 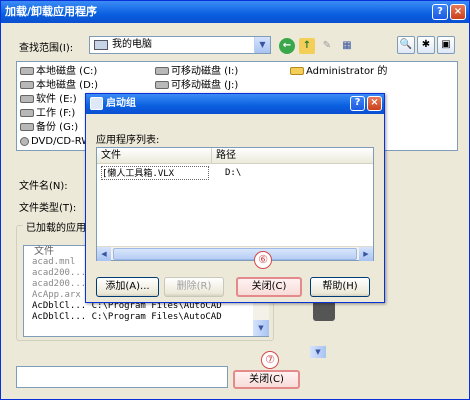 What do you see at coordinates (24, 141) in the screenshot?
I see `disc-icon` at bounding box center [24, 141].